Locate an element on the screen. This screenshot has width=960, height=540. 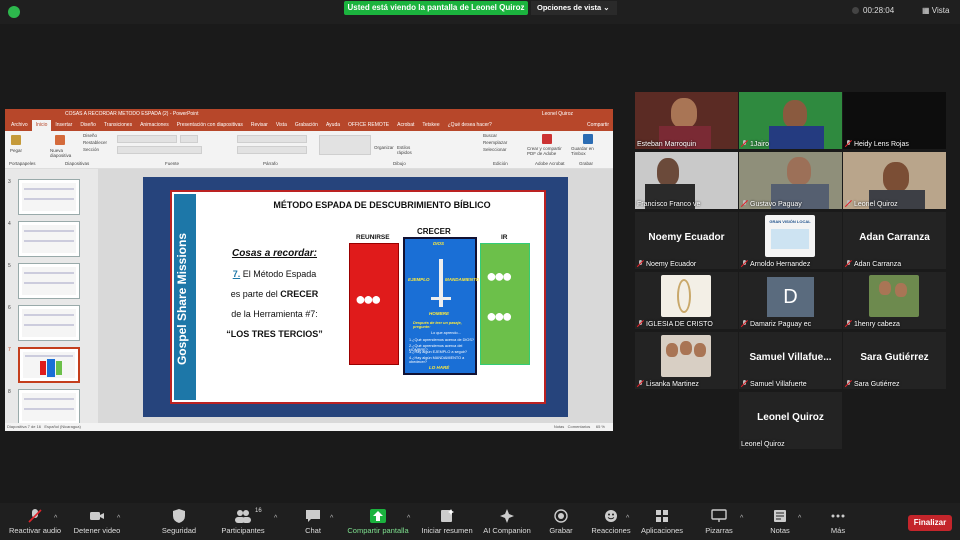
participant-display-name: Noemy Ecuador is located at coordinates (686, 237).